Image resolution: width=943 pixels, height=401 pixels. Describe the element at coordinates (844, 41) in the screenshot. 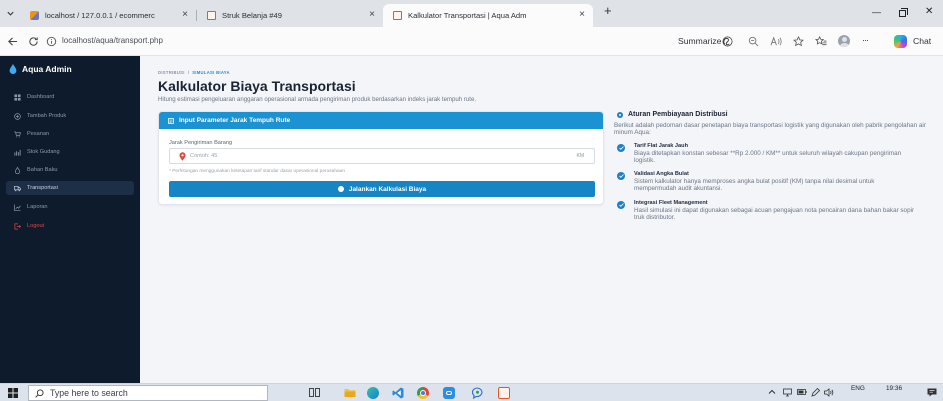

I see `profile-avatar` at that location.